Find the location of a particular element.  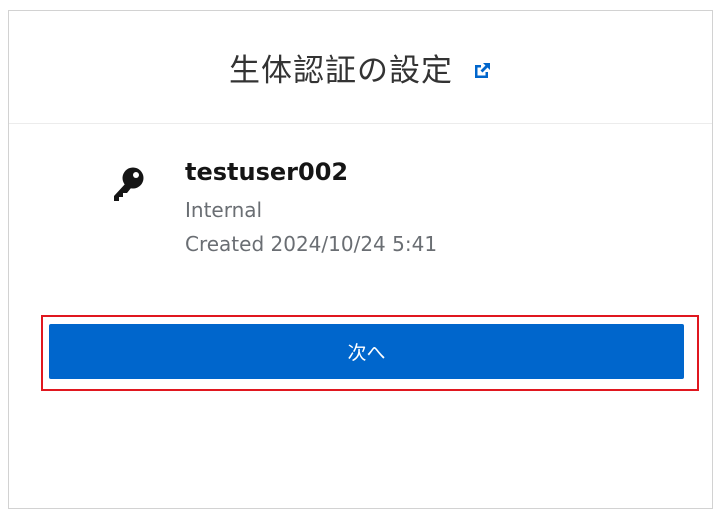

credential-name: testuser002 is located at coordinates (267, 172).